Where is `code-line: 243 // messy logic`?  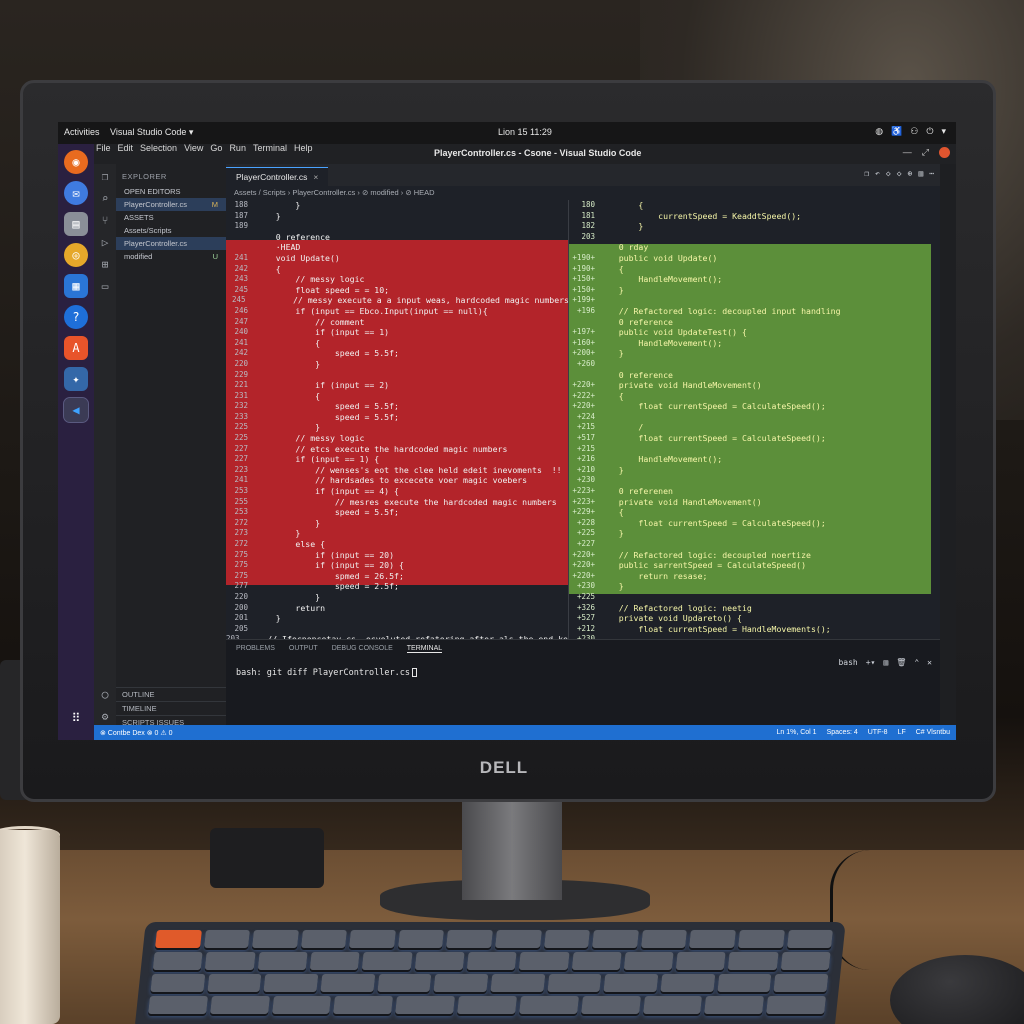 code-line: 243 // messy logic is located at coordinates (397, 279).